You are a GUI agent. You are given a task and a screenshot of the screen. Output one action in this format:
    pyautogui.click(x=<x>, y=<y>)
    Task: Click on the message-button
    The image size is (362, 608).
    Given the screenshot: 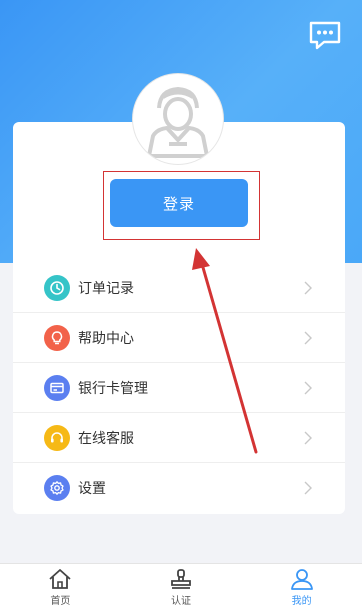 What is the action you would take?
    pyautogui.click(x=325, y=36)
    